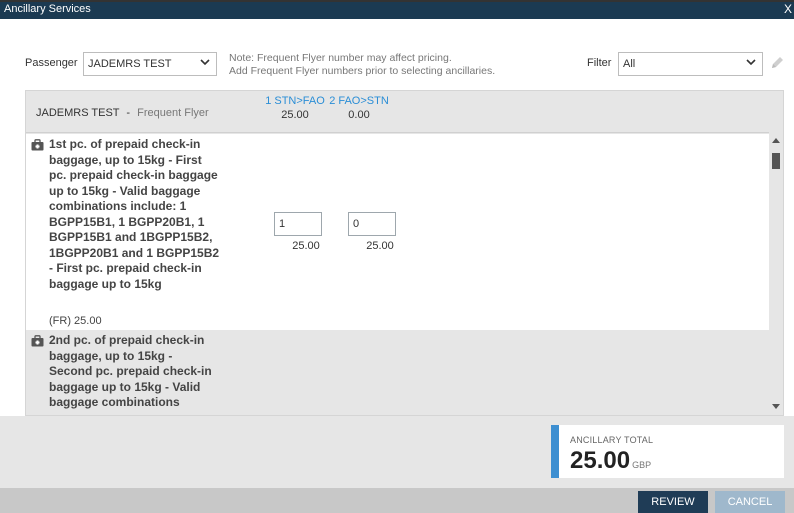  I want to click on passenger-label: Passenger, so click(51, 63).